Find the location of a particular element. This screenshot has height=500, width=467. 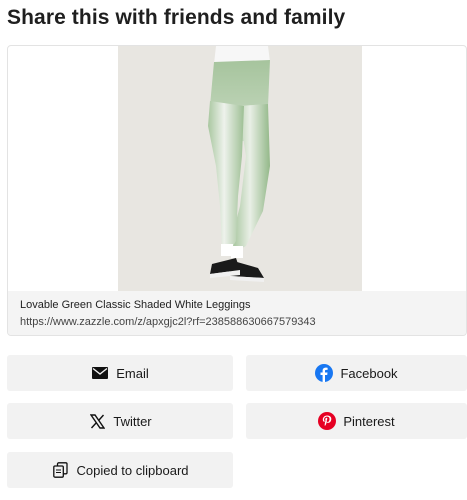

copy-link-label: Copied to clipboard is located at coordinates (132, 470).